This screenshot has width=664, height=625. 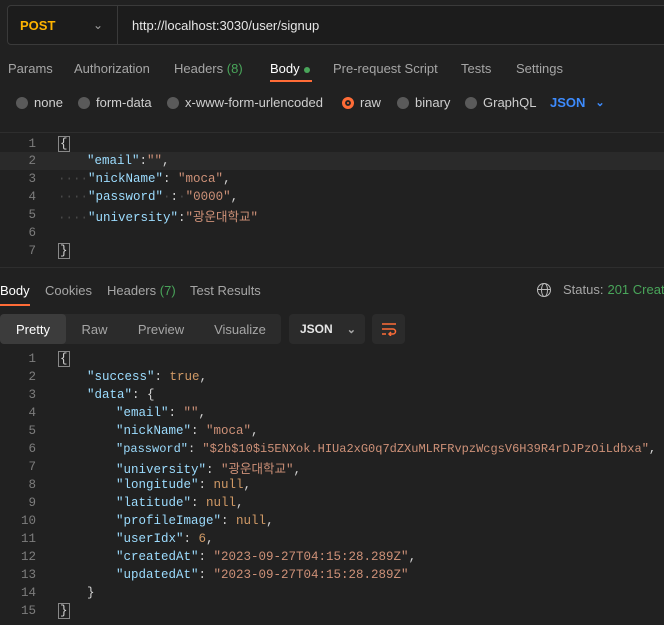 What do you see at coordinates (28, 575) in the screenshot?
I see `line-number: 13` at bounding box center [28, 575].